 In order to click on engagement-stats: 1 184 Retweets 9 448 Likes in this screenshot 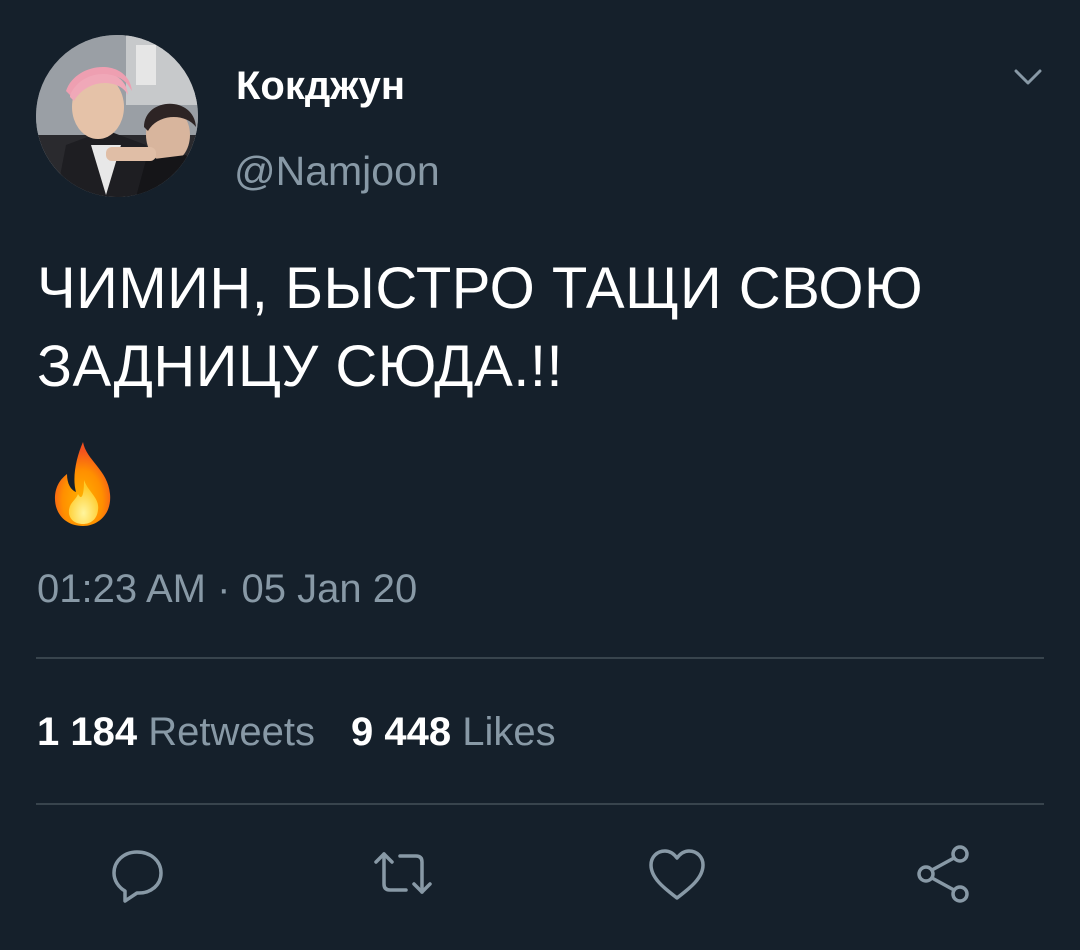, I will do `click(296, 732)`.